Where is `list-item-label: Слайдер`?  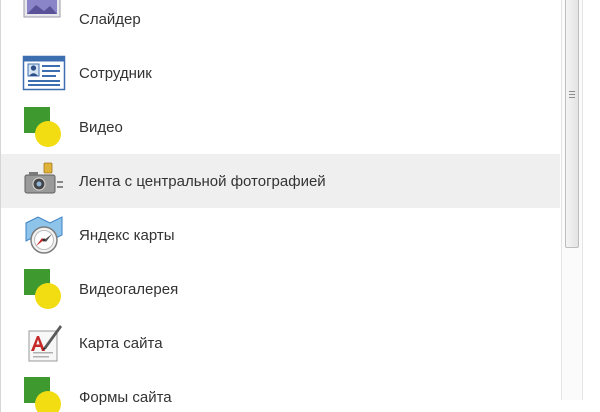
list-item-label: Слайдер is located at coordinates (110, 19).